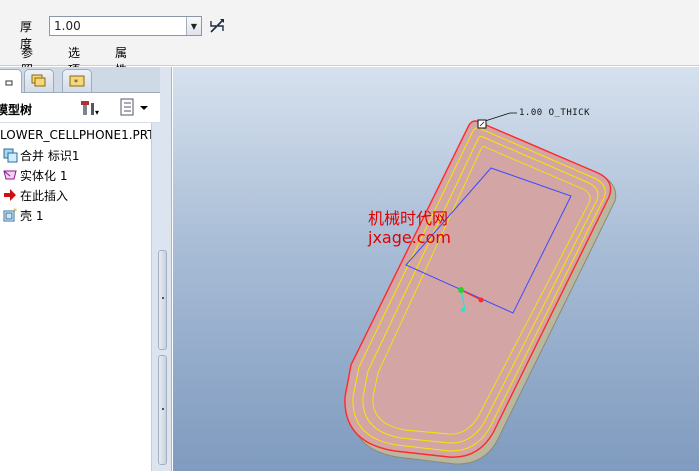 The height and width of the screenshot is (471, 699). I want to click on tree-item-insert-here: 在此插入, so click(35, 195).